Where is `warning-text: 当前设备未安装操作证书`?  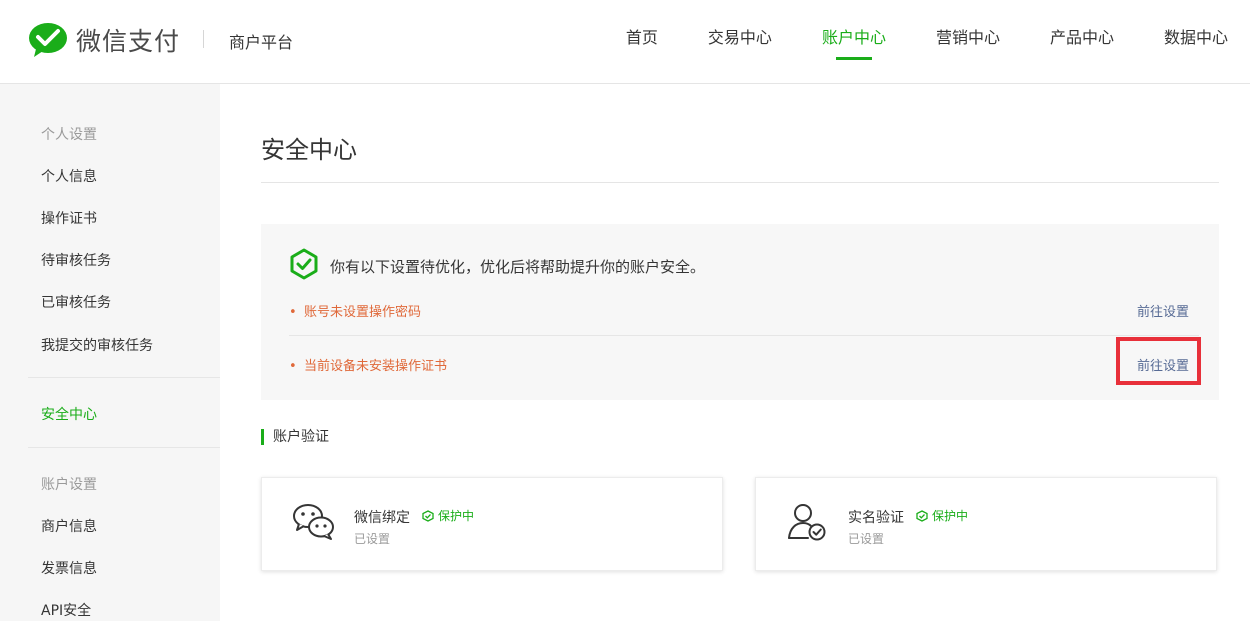
warning-text: 当前设备未安装操作证书 is located at coordinates (376, 366).